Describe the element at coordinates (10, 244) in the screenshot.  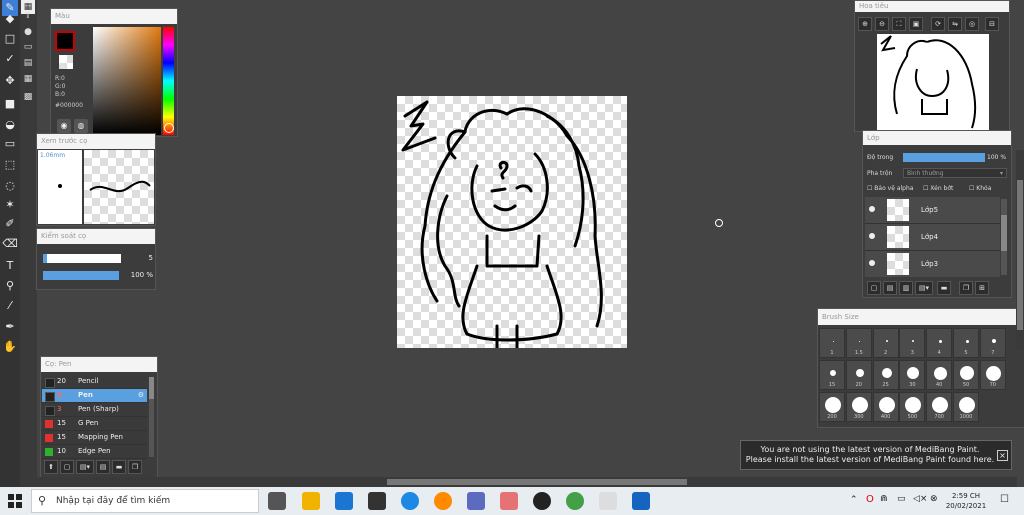
I see `select-eraser-icon: ⌫` at that location.